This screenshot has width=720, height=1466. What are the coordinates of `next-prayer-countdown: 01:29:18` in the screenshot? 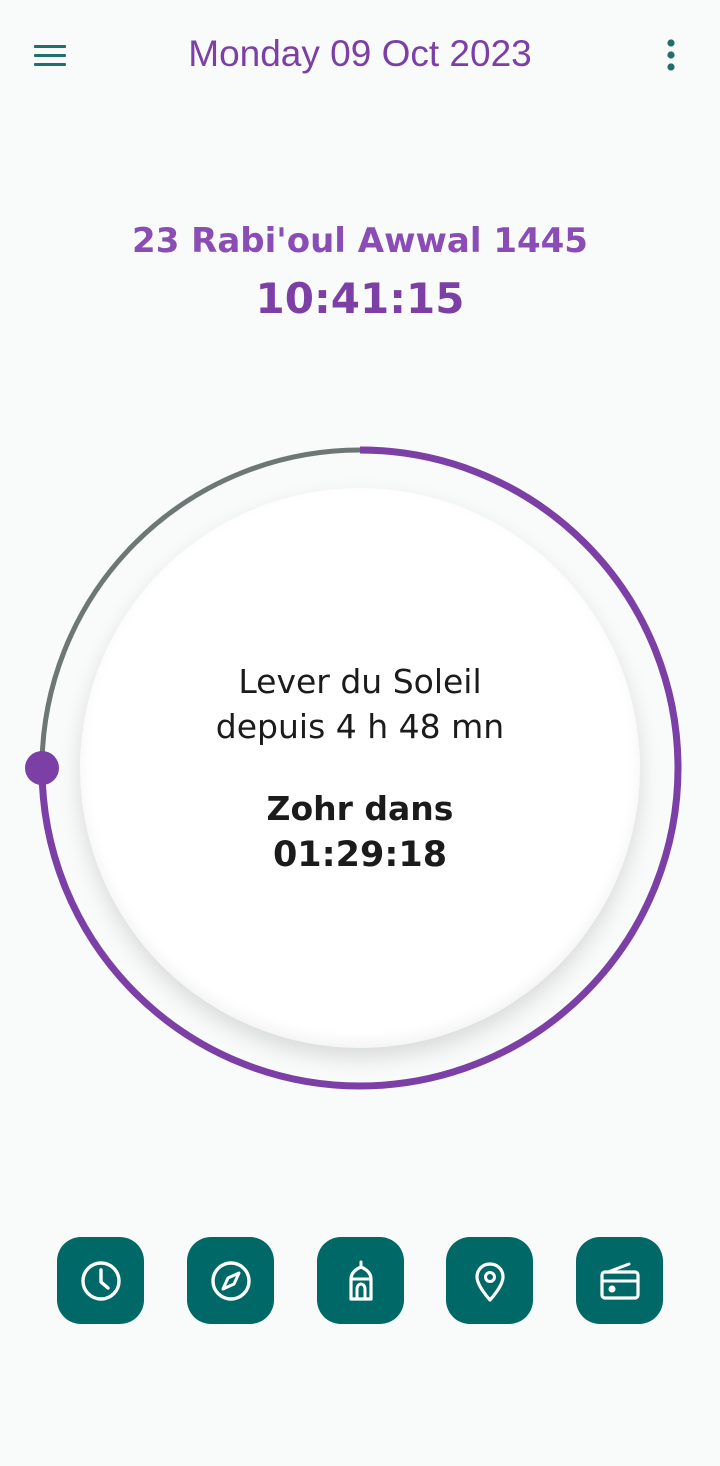 It's located at (360, 855).